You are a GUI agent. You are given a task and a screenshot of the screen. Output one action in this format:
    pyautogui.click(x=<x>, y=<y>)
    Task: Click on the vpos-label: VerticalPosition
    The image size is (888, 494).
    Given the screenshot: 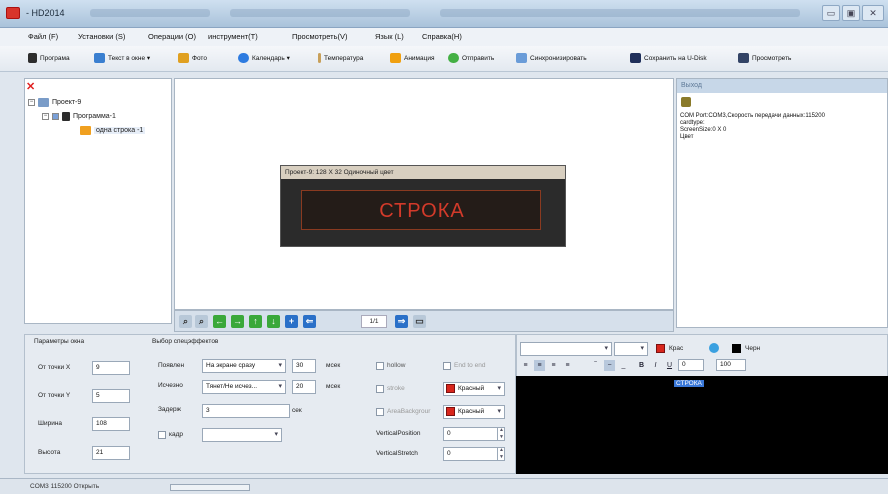 What is the action you would take?
    pyautogui.click(x=398, y=433)
    